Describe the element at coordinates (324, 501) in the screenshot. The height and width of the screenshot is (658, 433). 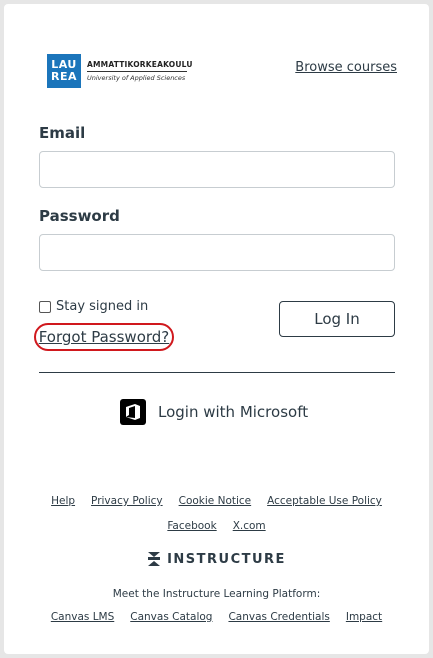
I see `acceptable-use-policy-link: Acceptable Use Policy` at that location.